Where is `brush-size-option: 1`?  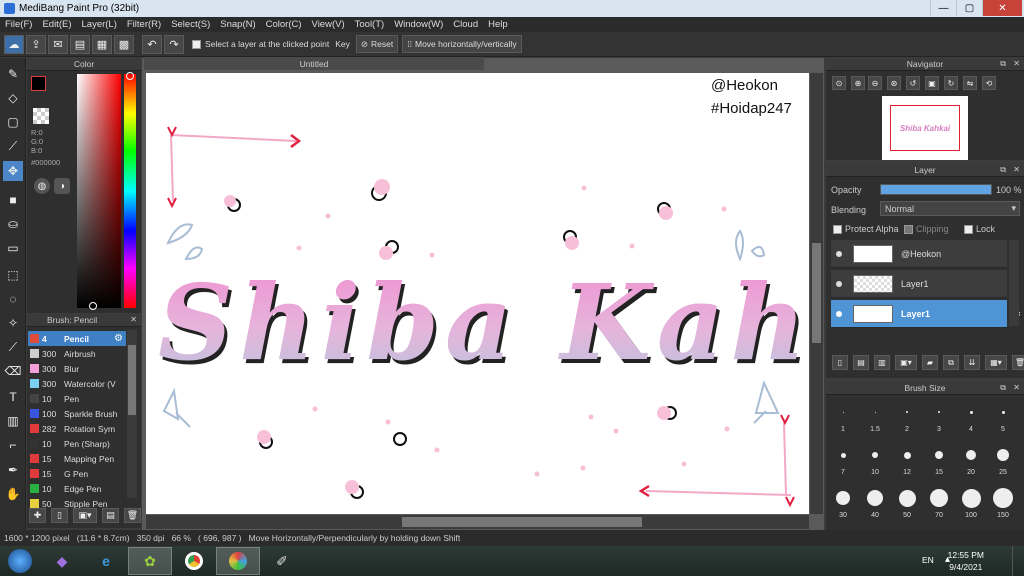 brush-size-option: 1 is located at coordinates (843, 417).